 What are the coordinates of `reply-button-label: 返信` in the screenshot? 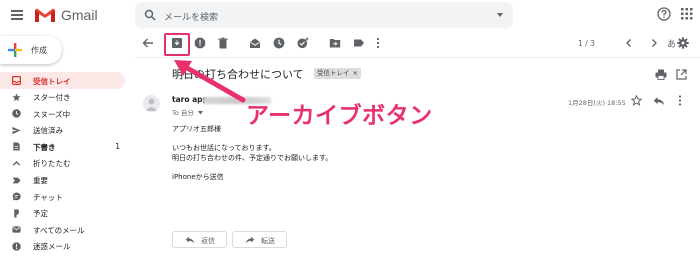 It's located at (208, 240).